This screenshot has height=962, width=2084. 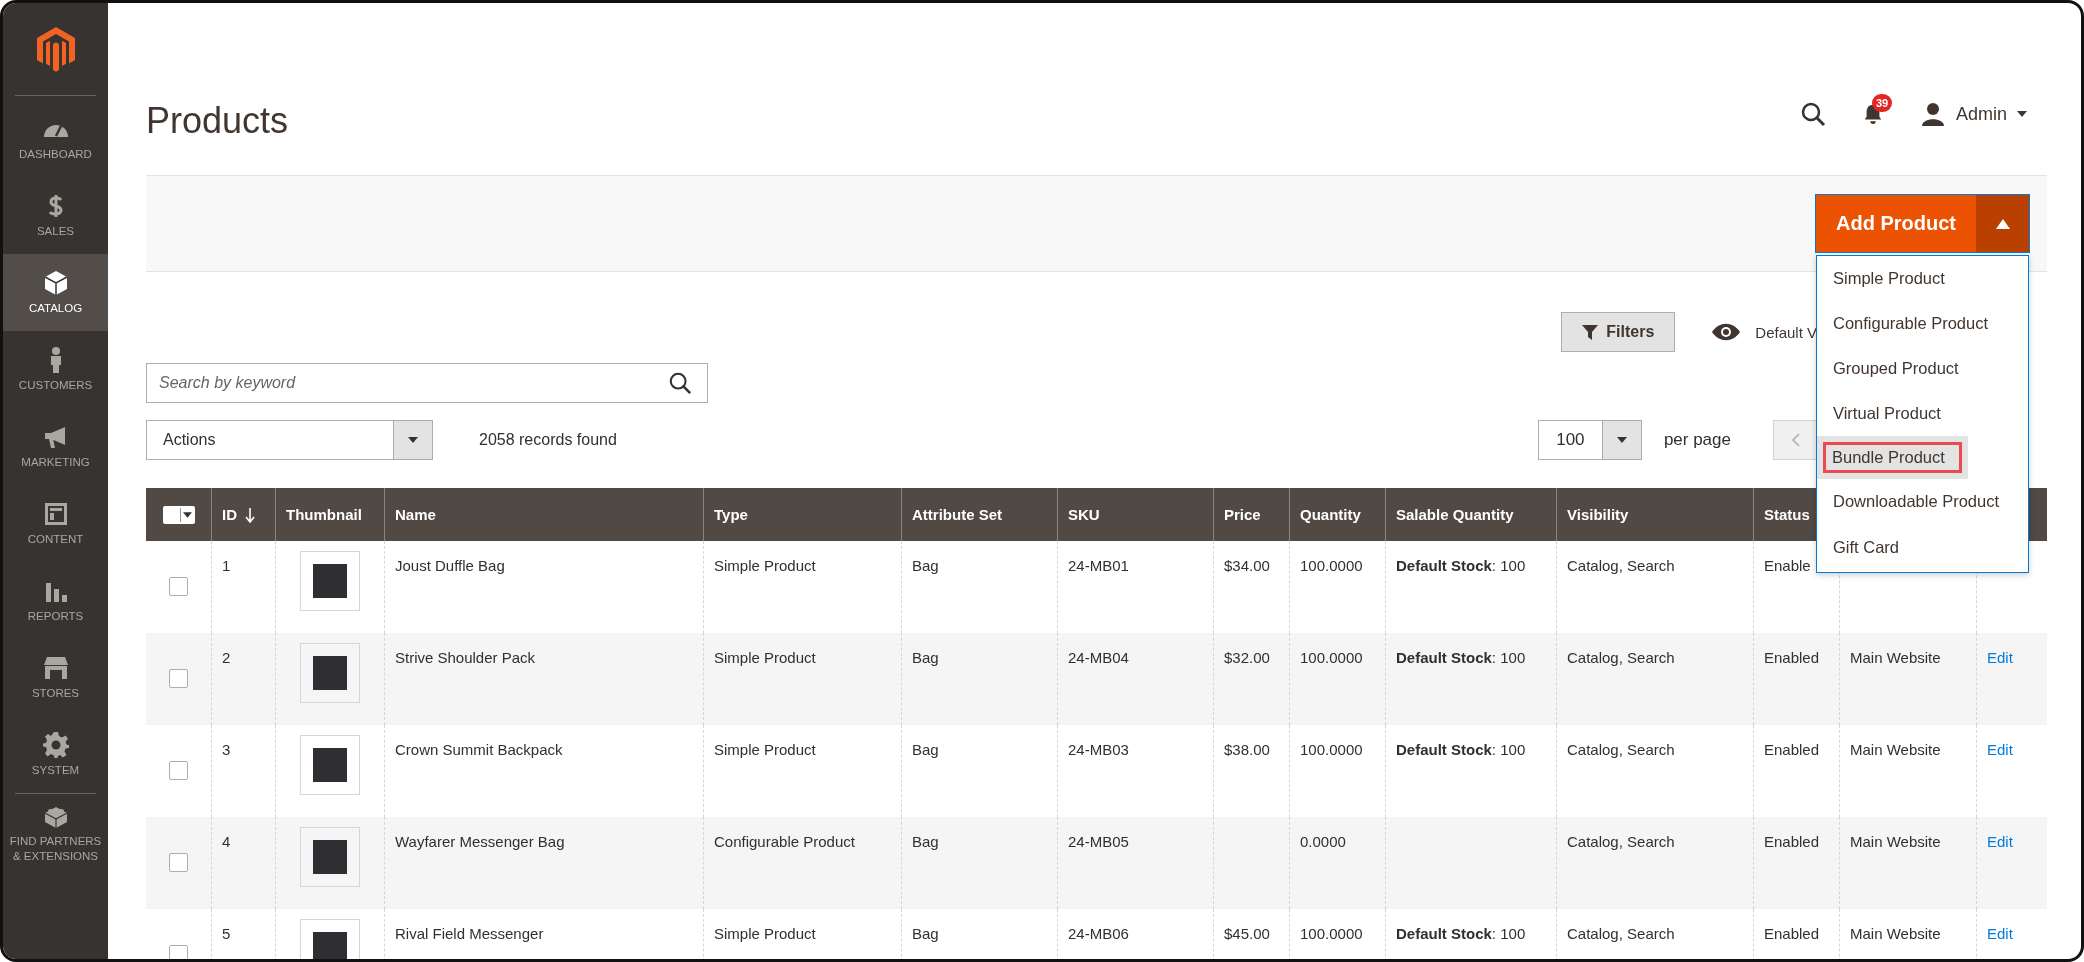 What do you see at coordinates (1932, 114) in the screenshot?
I see `person-icon` at bounding box center [1932, 114].